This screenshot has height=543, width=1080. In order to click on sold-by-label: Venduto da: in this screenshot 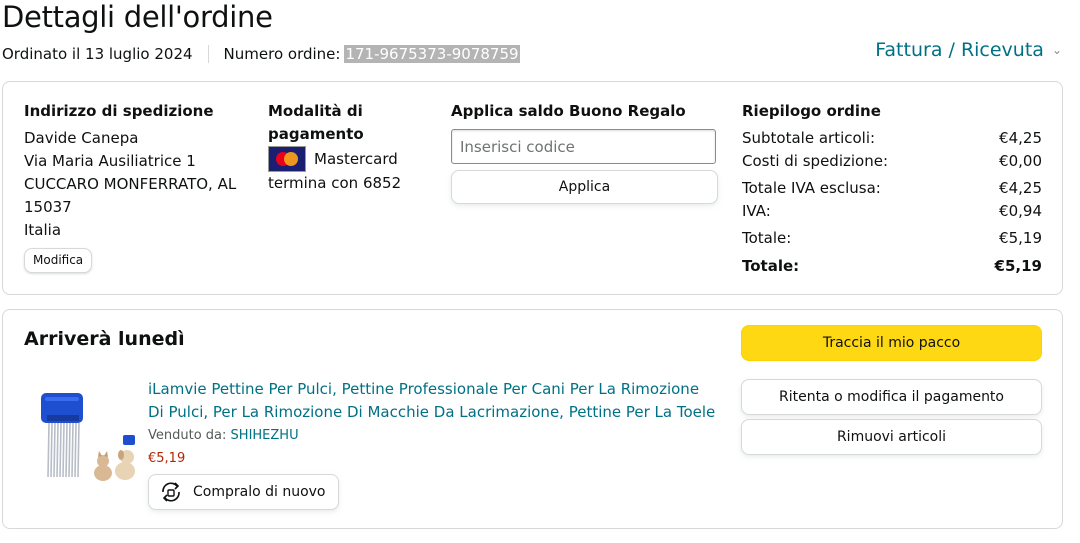, I will do `click(187, 435)`.